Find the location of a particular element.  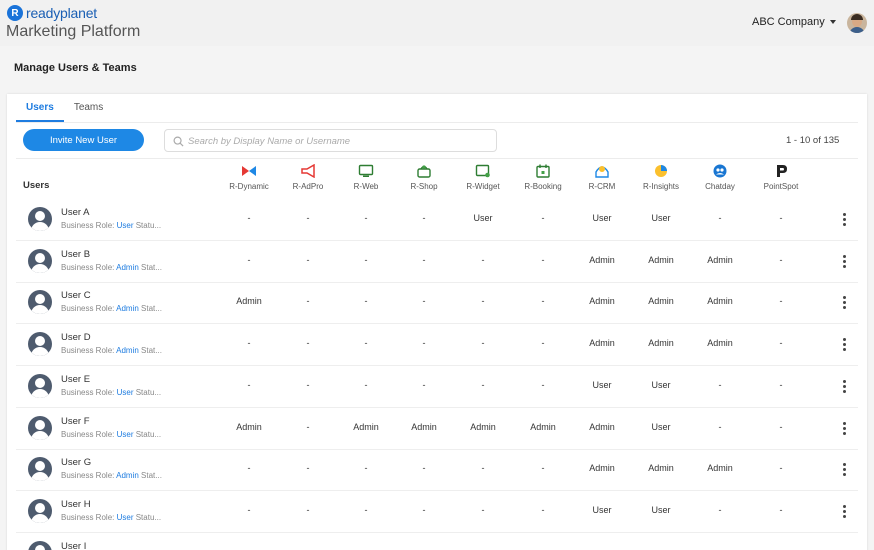

user-name: User H is located at coordinates (76, 504).